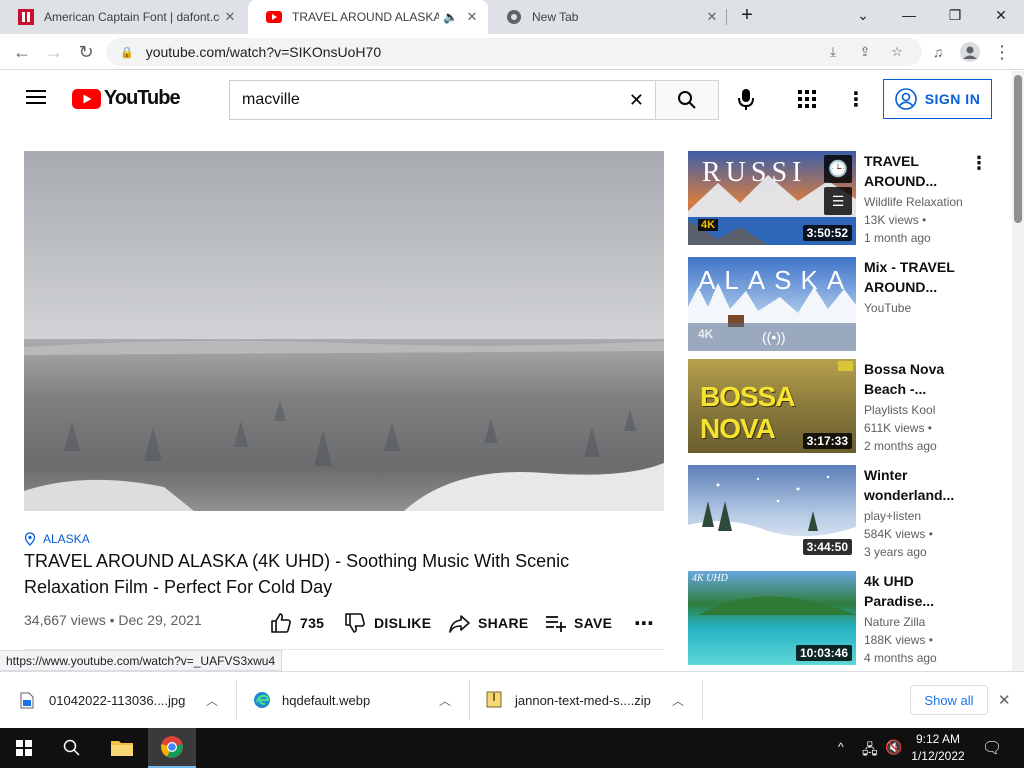 The height and width of the screenshot is (768, 1024). I want to click on recommendation-thumbnail: ALASKA 4K ((•)), so click(772, 304).